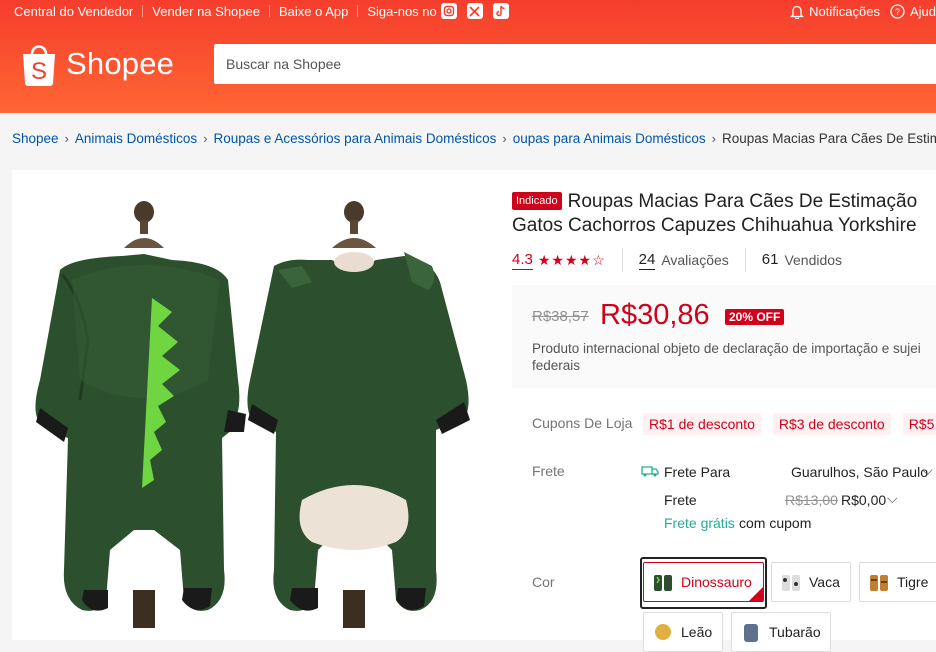  I want to click on free-shipping-label: Frete grátis, so click(699, 523).